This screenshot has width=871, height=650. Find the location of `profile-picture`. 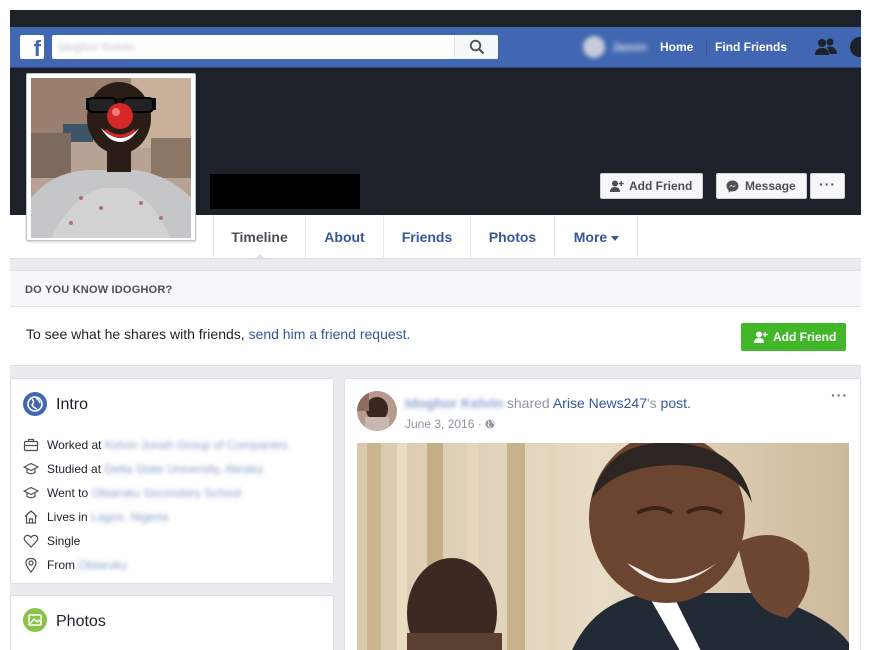

profile-picture is located at coordinates (111, 157).